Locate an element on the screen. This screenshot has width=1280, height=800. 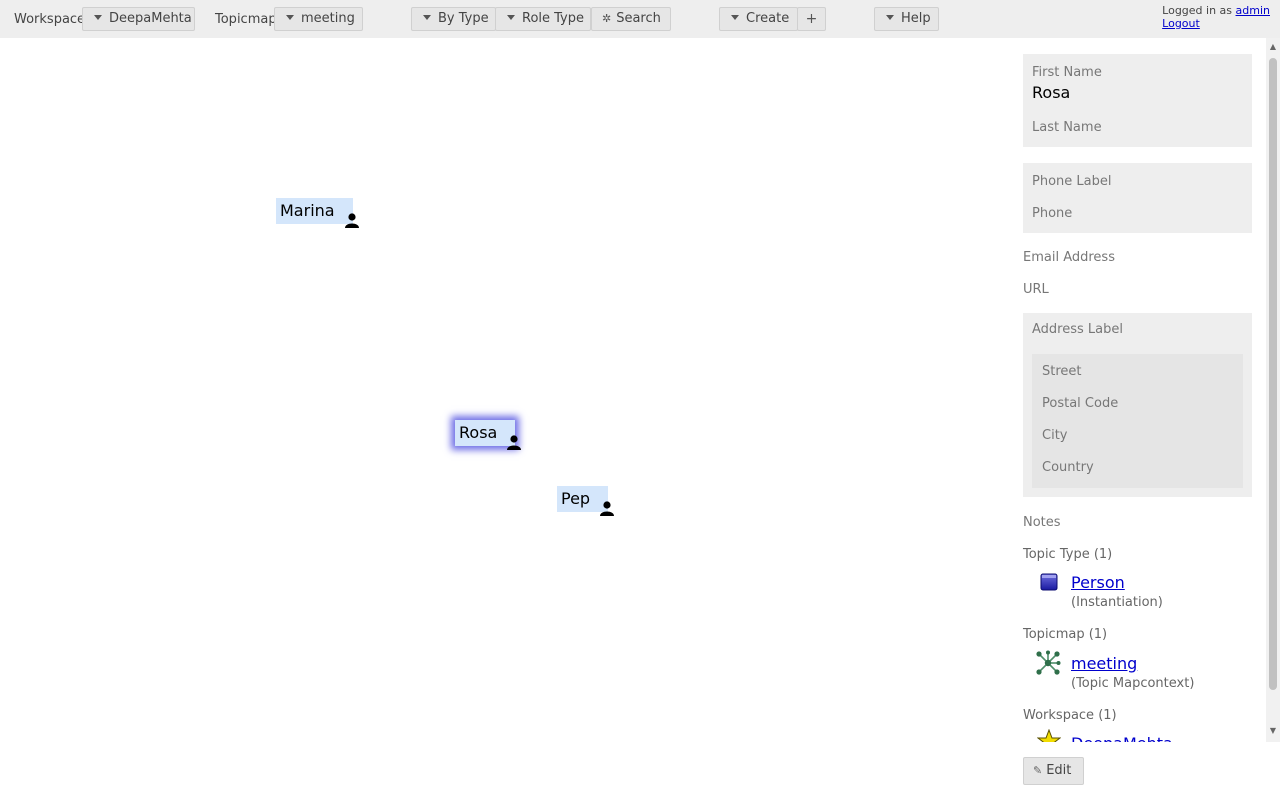
by-type-menu: By Type is located at coordinates (453, 19).